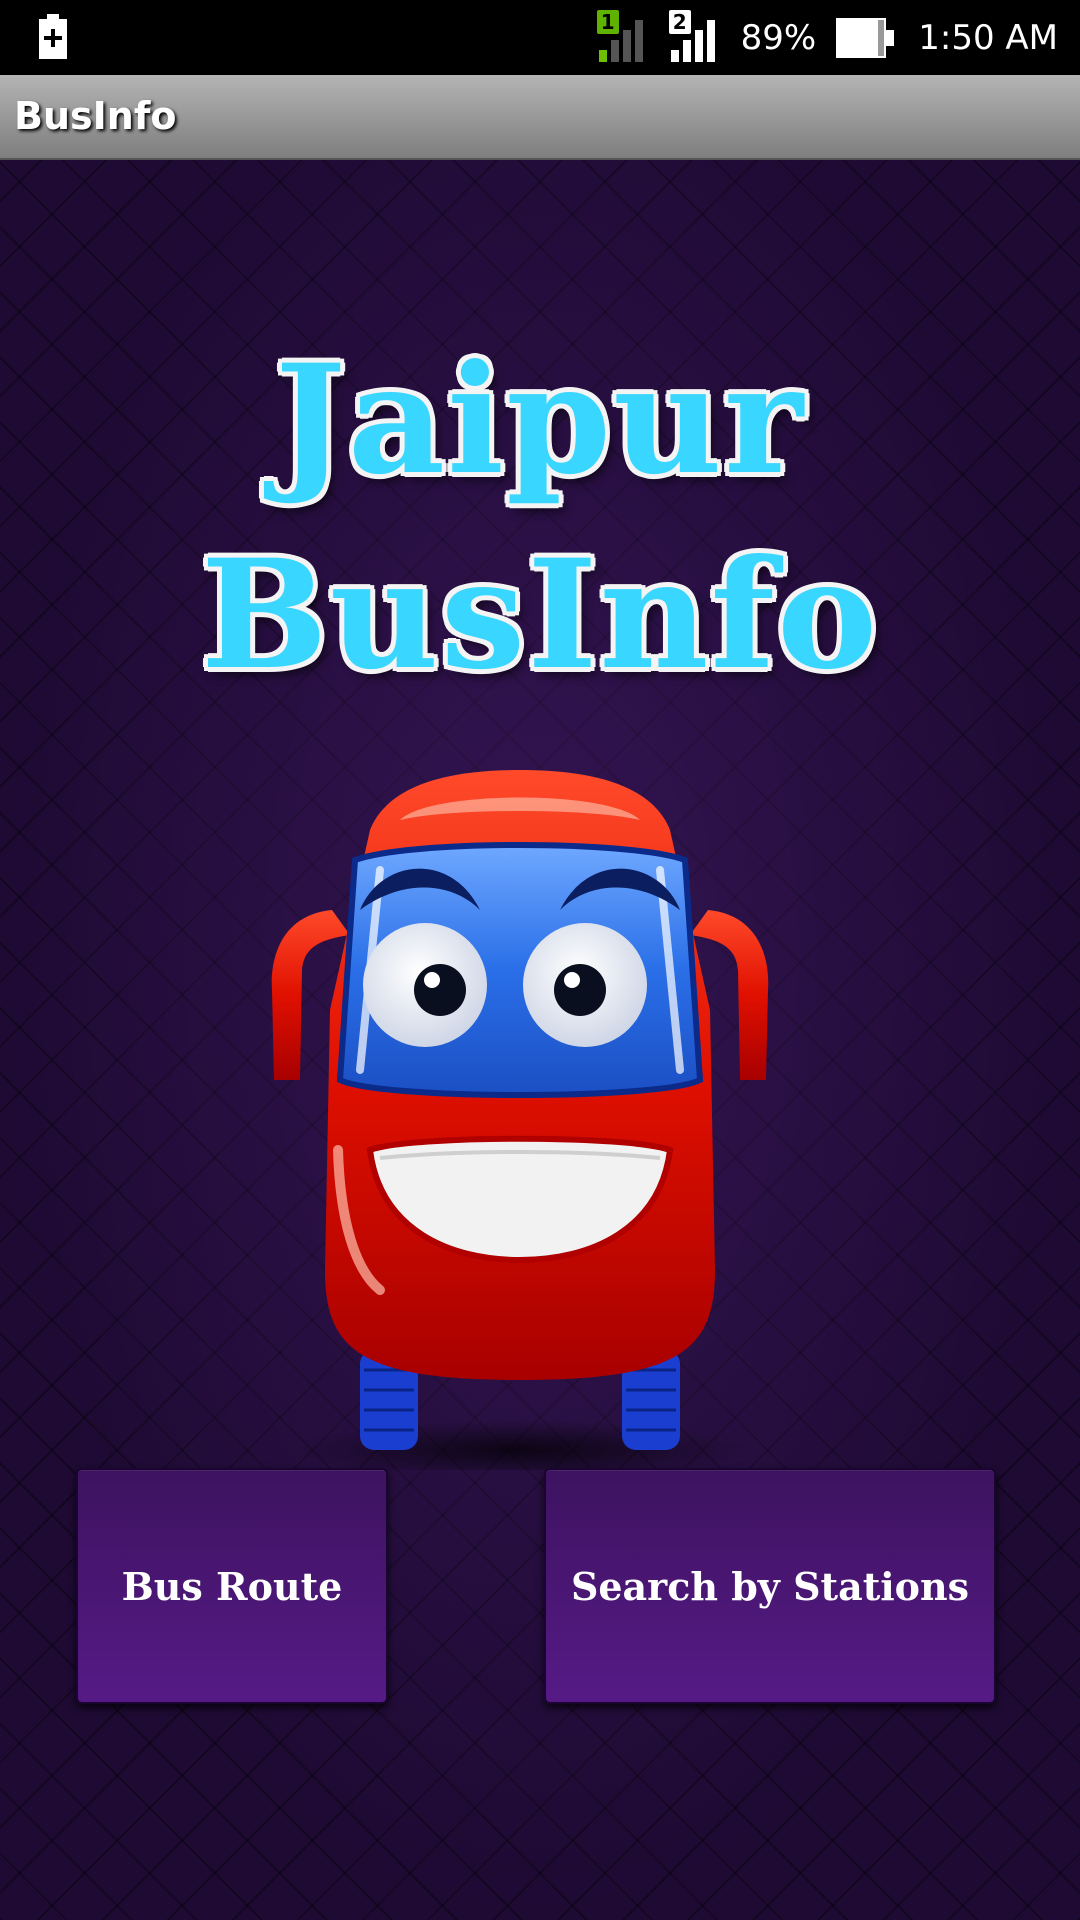 This screenshot has height=1920, width=1080. I want to click on status-bar: 1 2 89% 1:50 AM, so click(540, 37).